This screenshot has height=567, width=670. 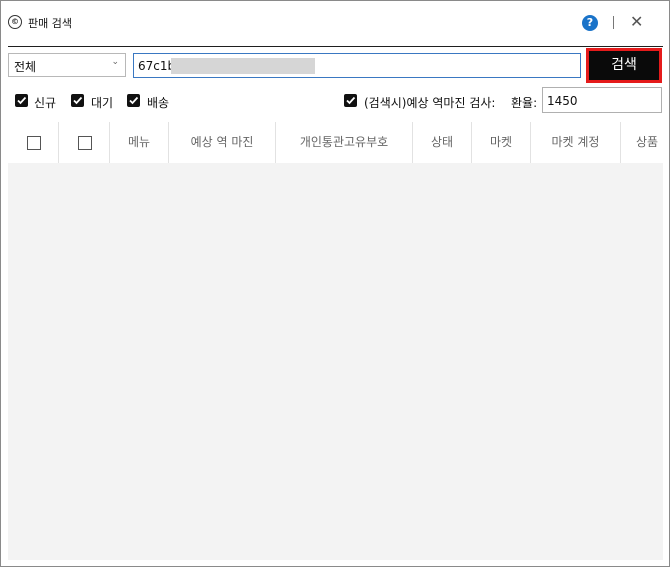 What do you see at coordinates (642, 142) in the screenshot?
I see `column-header-product: 상품` at bounding box center [642, 142].